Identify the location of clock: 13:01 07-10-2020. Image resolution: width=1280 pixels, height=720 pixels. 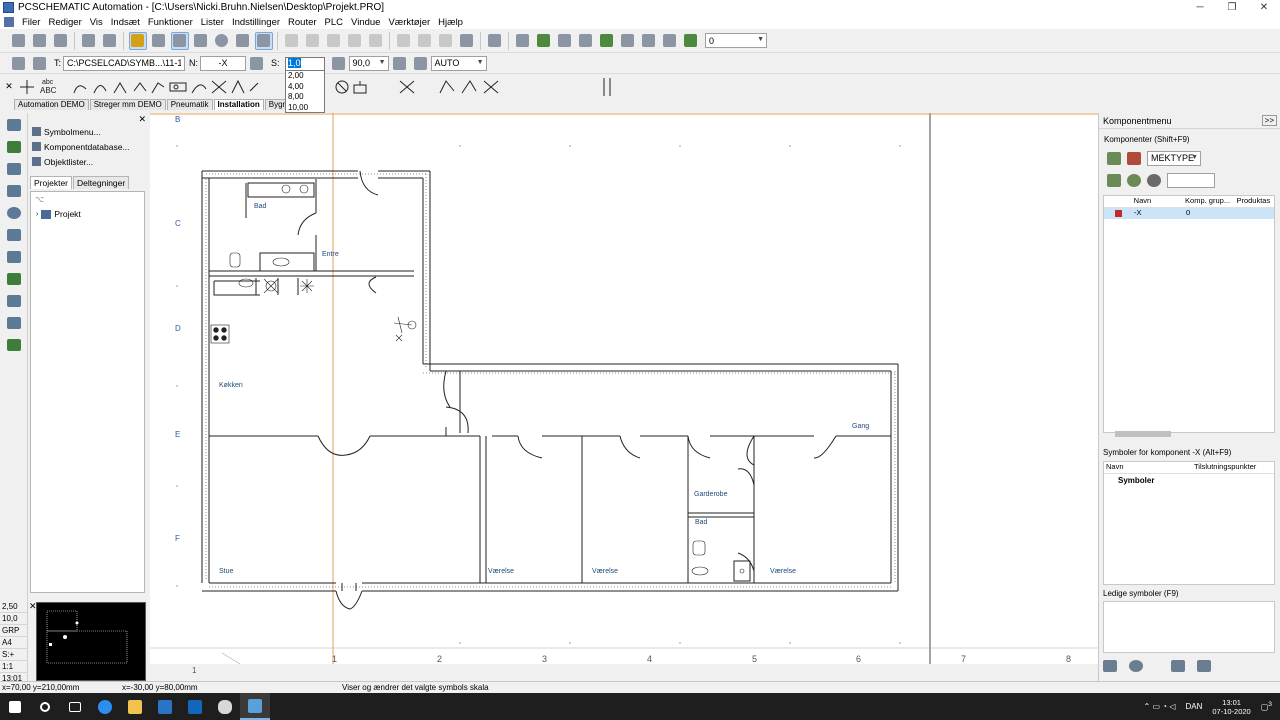
(1231, 707).